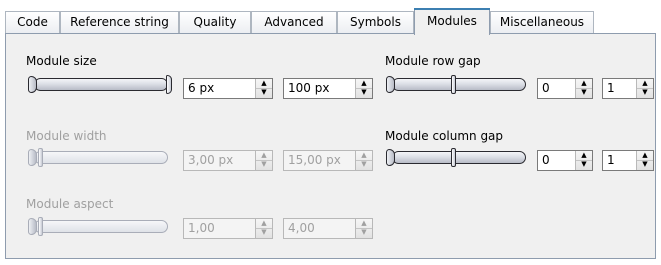 The height and width of the screenshot is (265, 661). Describe the element at coordinates (375, 22) in the screenshot. I see `tab-symbols: Symbols` at that location.